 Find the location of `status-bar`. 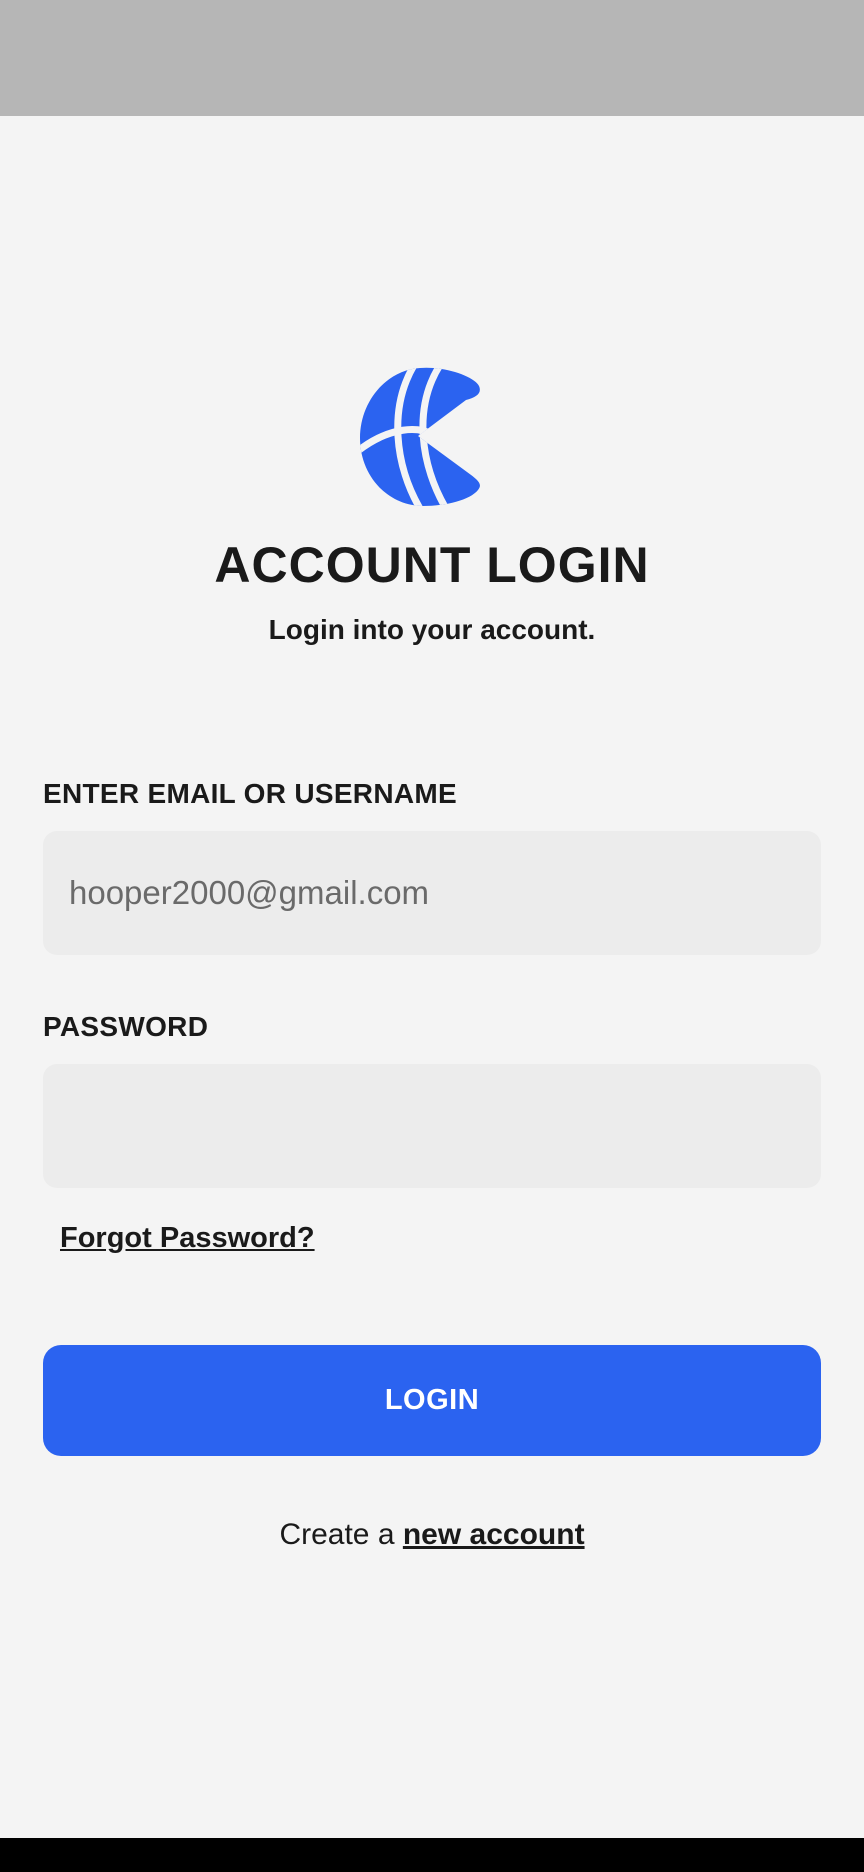

status-bar is located at coordinates (432, 58).